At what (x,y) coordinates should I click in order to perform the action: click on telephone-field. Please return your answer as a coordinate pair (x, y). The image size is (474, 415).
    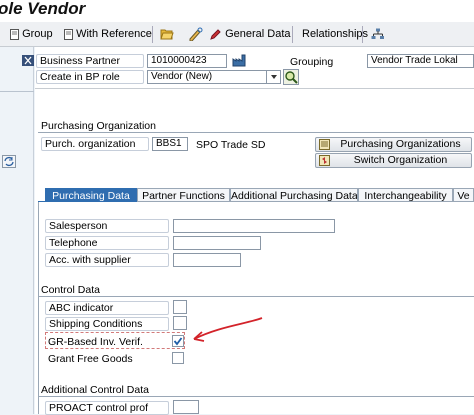
    Looking at the image, I should click on (217, 243).